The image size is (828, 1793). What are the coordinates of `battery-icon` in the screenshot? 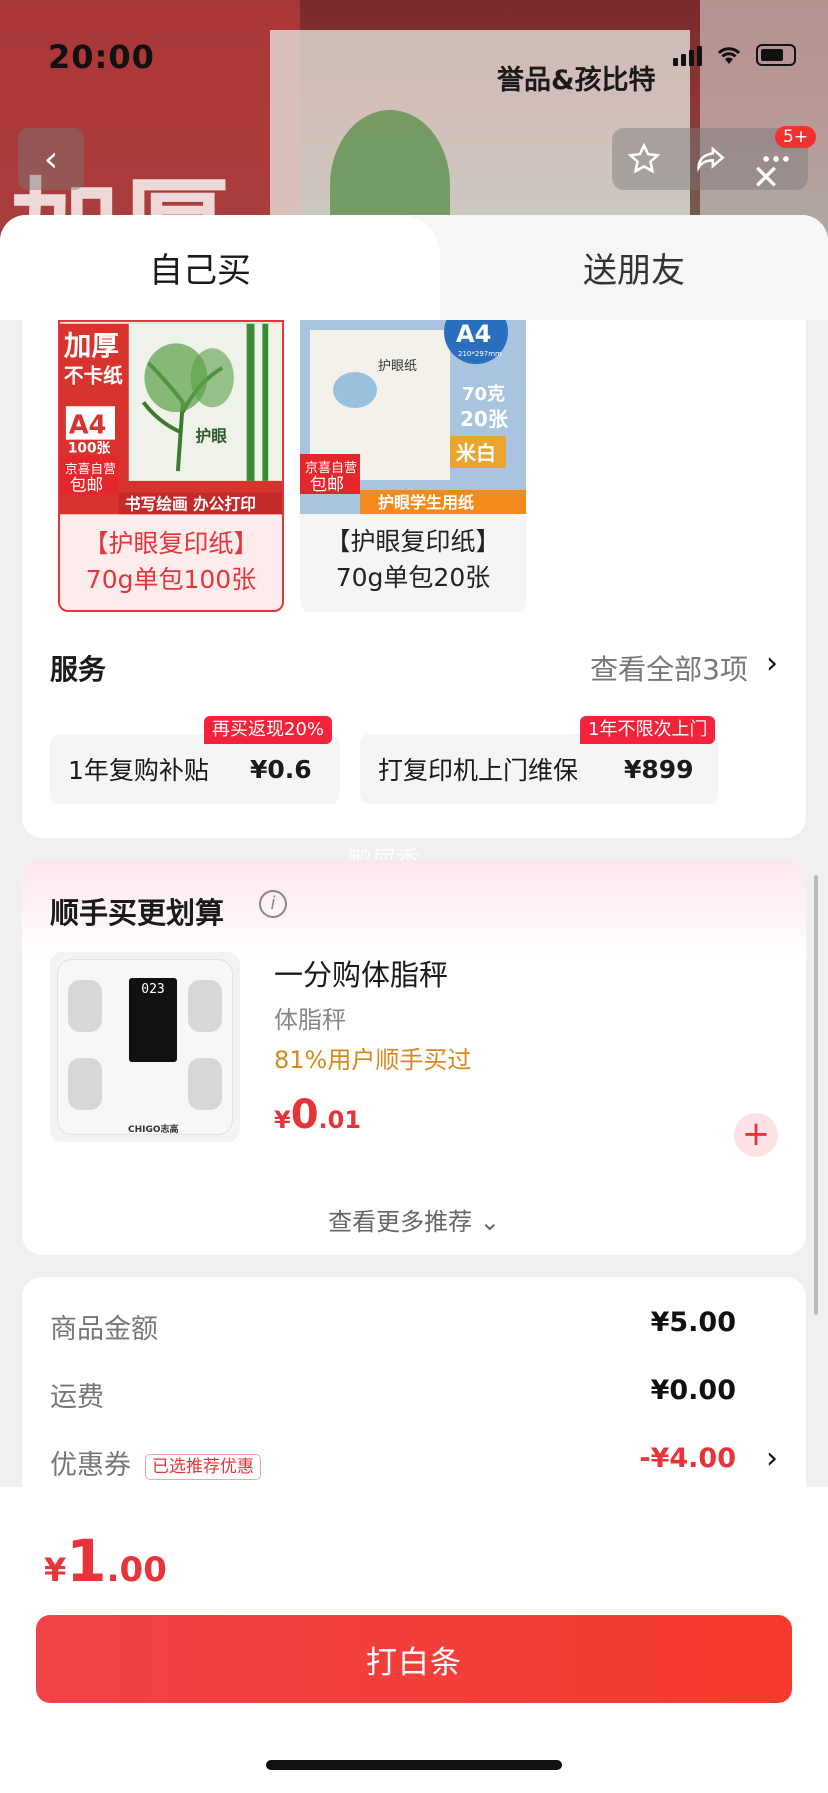 It's located at (776, 55).